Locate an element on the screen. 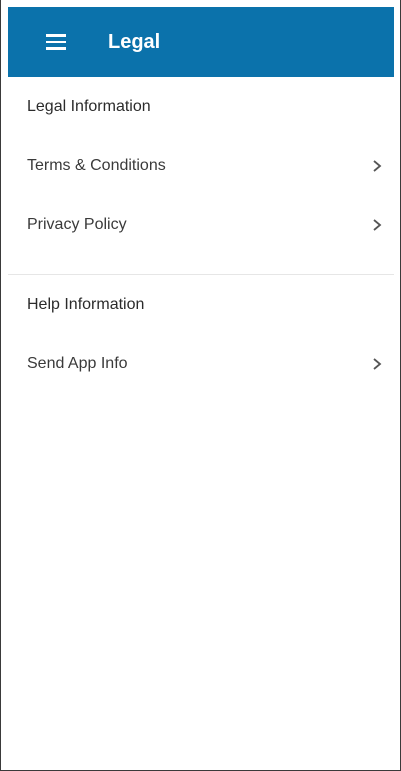  list-item-label: Privacy Policy is located at coordinates (77, 224).